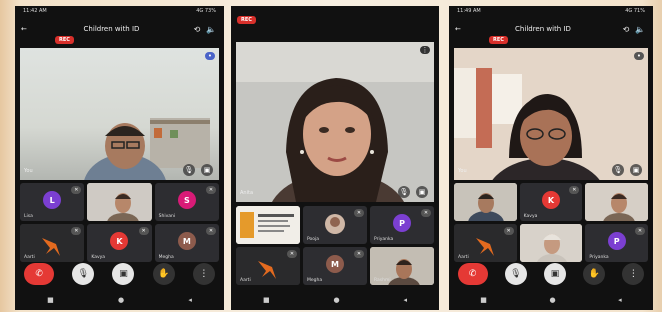 The height and width of the screenshot is (312, 662). I want to click on self-name-label: You, so click(462, 171).